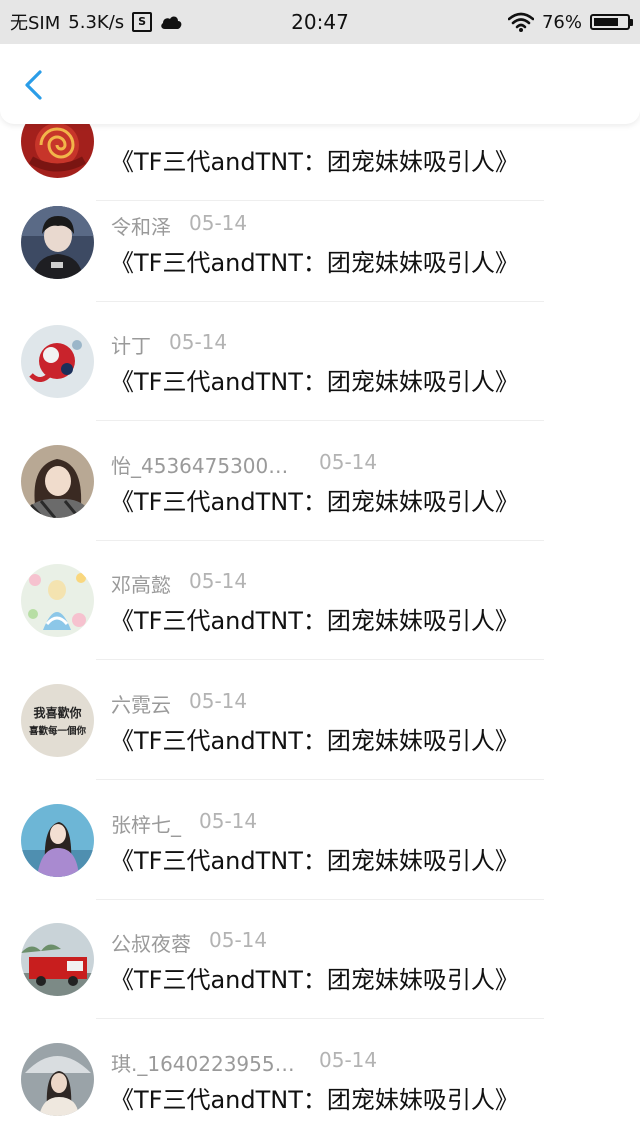 The height and width of the screenshot is (1139, 640). I want to click on status-bar: 无SIM 5.3K/s S 20:47 76%, so click(320, 22).